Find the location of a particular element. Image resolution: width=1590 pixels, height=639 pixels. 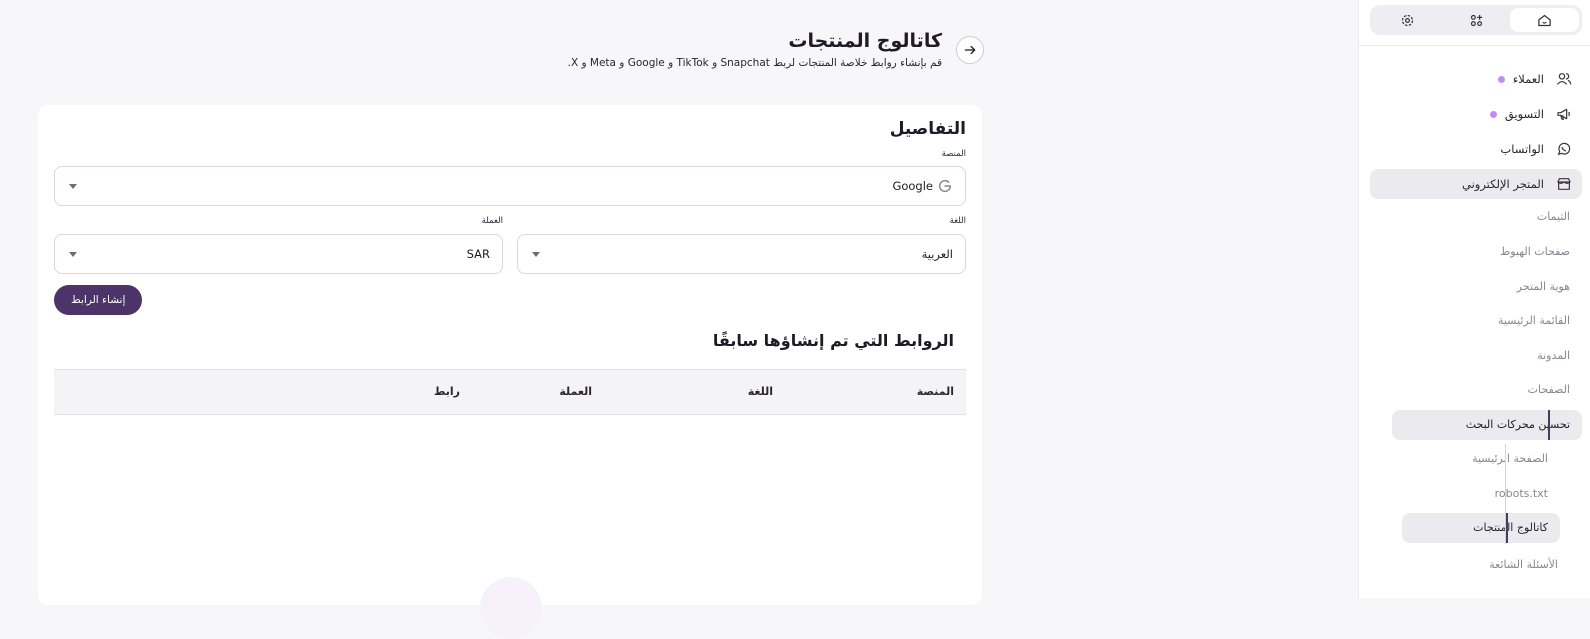

settings-icon is located at coordinates (1407, 20).